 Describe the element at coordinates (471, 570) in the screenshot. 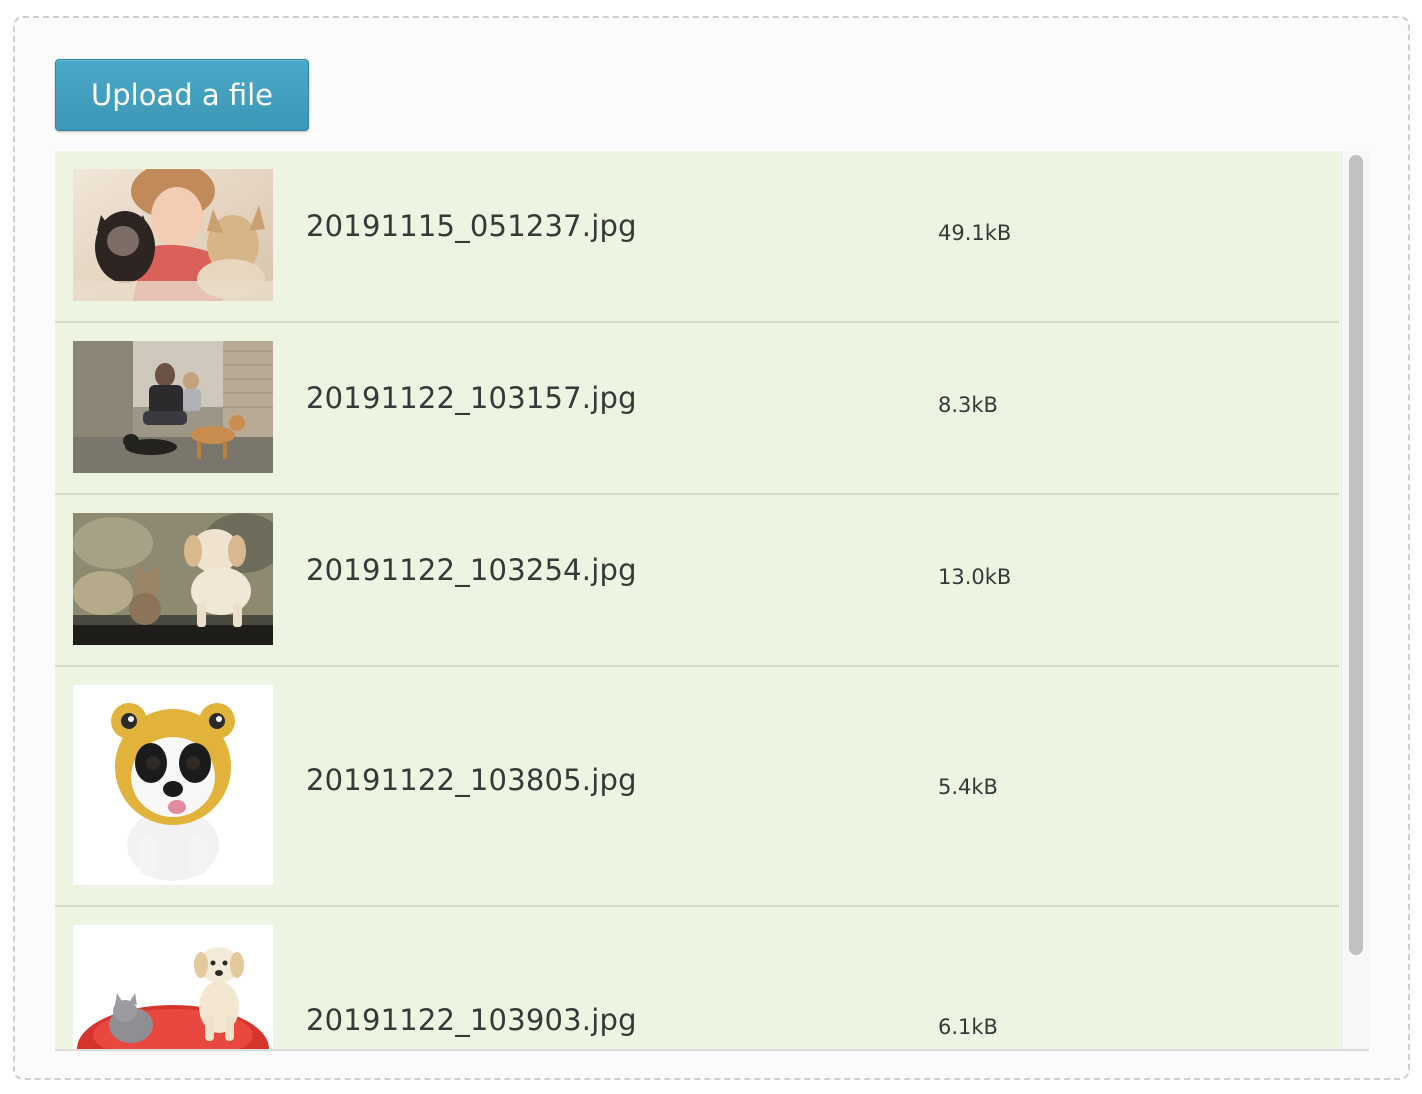

I see `file-name: 20191122_103254.jpg` at that location.